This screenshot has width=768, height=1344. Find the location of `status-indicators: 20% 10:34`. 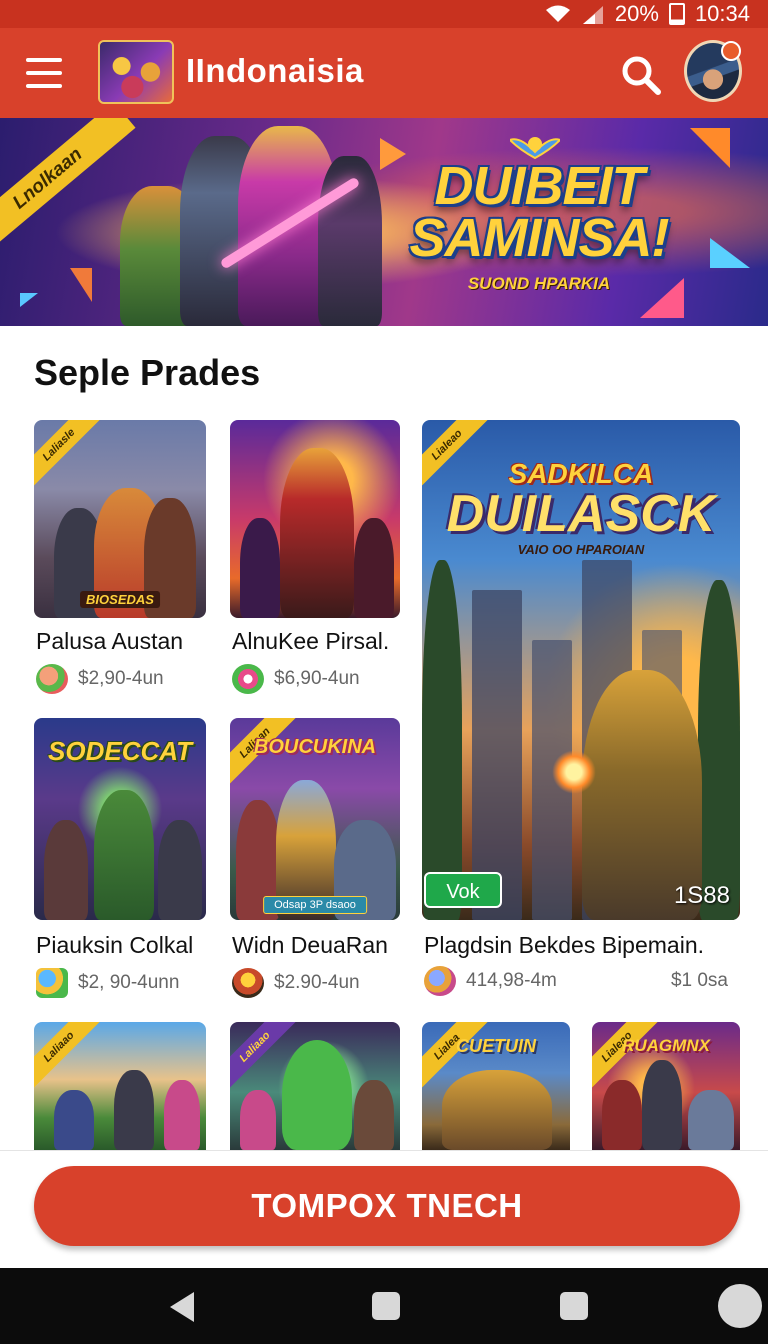

status-indicators: 20% 10:34 is located at coordinates (647, 14).